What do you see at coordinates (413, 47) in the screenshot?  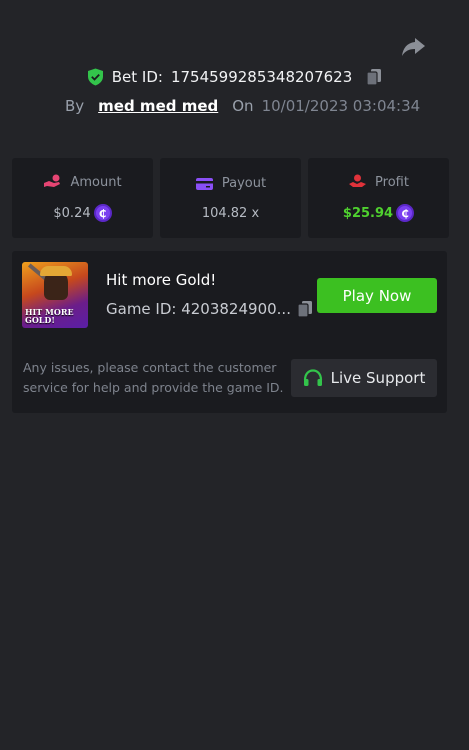 I see `share-icon` at bounding box center [413, 47].